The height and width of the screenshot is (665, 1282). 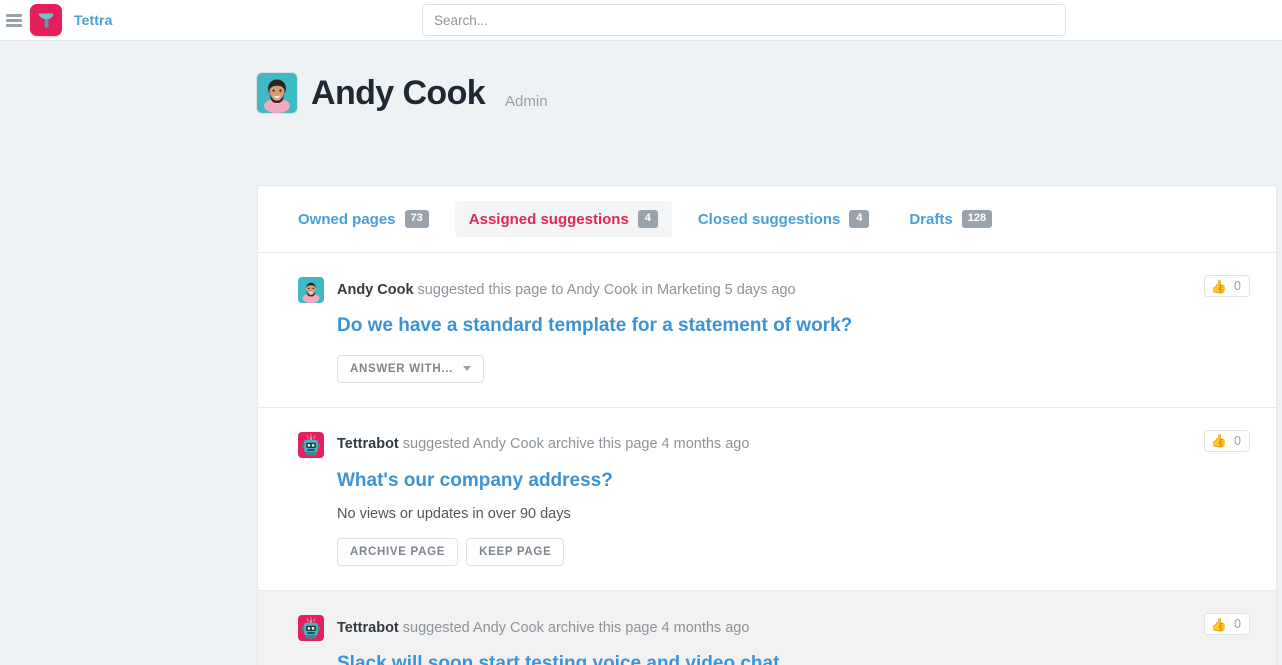 I want to click on suggestion-actor: Andy Cook, so click(x=375, y=289).